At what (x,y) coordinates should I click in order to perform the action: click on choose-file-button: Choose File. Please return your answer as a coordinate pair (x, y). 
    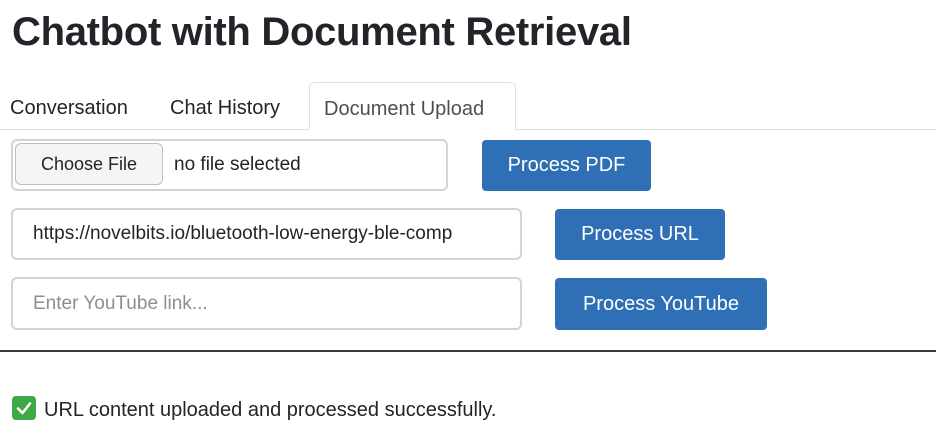
    Looking at the image, I should click on (89, 164).